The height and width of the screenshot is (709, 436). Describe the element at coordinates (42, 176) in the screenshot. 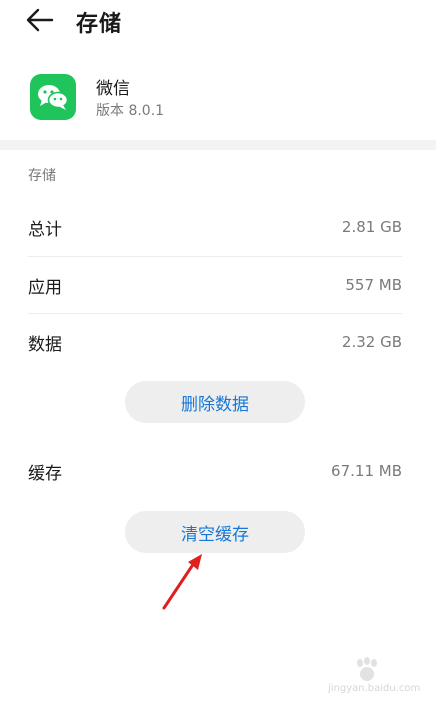

I see `storage-section-label: 存储` at that location.